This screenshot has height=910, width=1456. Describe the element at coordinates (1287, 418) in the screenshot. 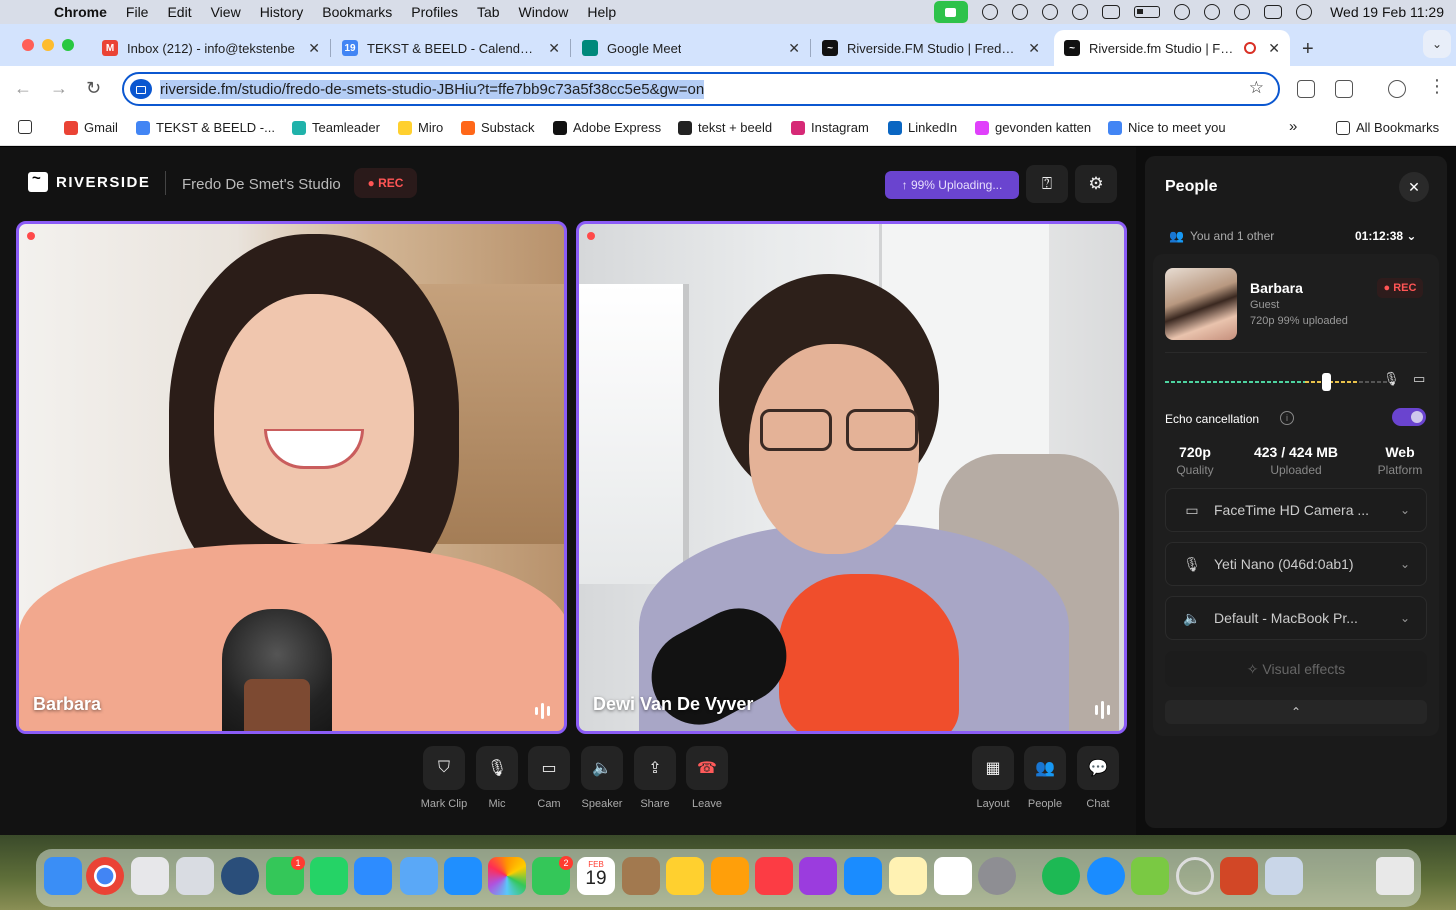

I see `info-icon: i` at that location.